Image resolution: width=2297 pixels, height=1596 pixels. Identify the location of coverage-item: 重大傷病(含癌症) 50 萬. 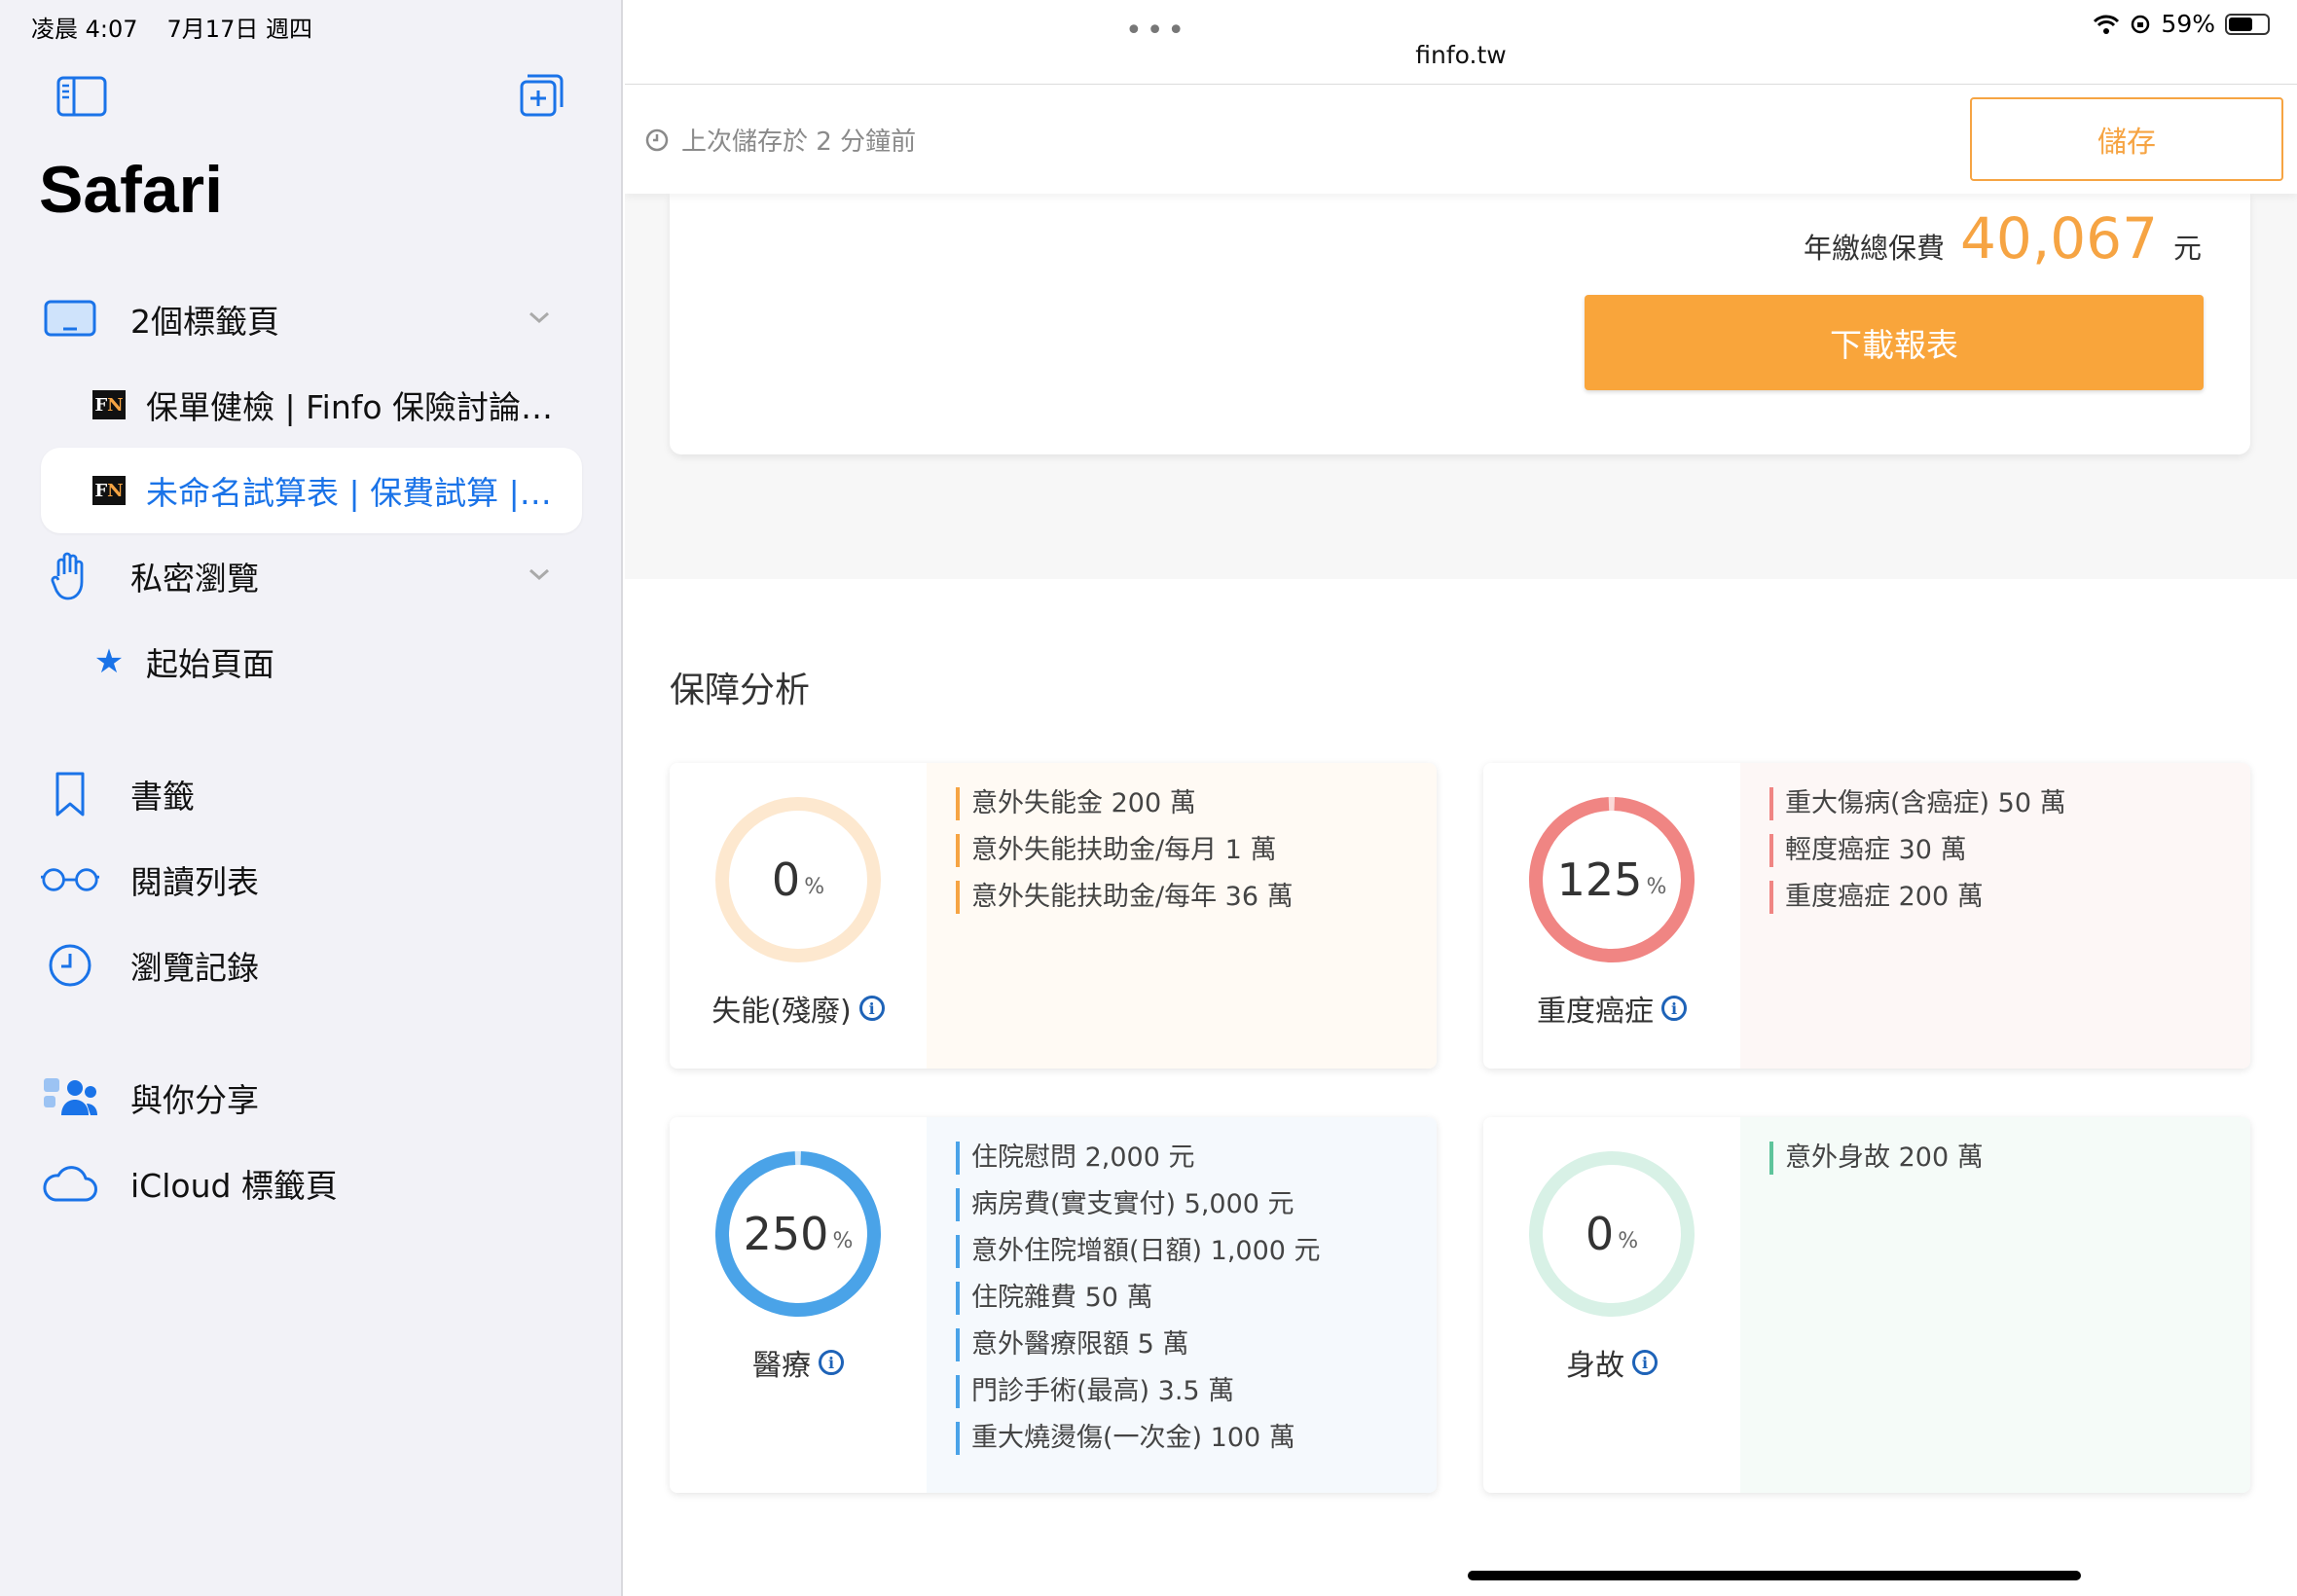
(1918, 803).